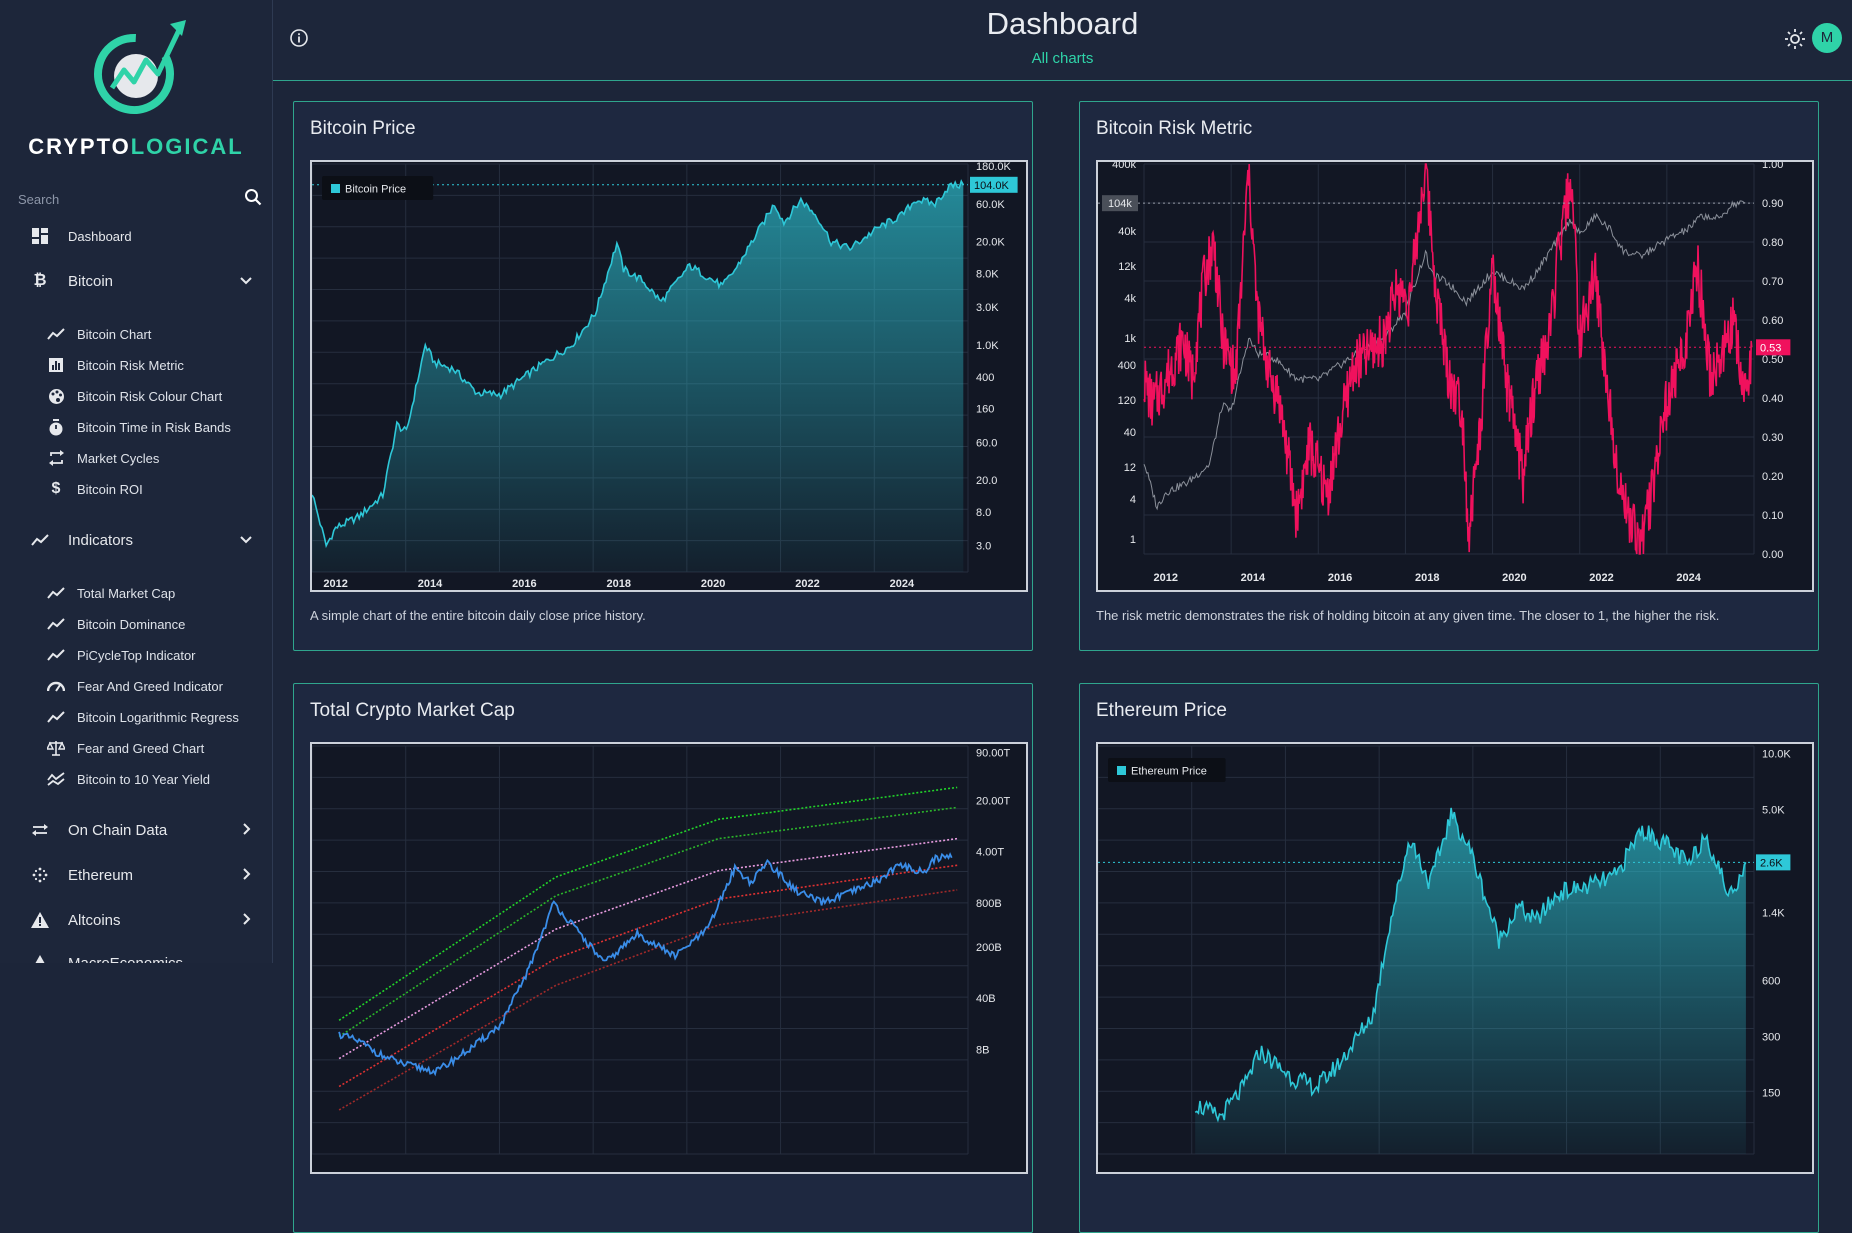 The image size is (1852, 1233). What do you see at coordinates (1772, 243) in the screenshot?
I see `y-right-tick-label: 0.80` at bounding box center [1772, 243].